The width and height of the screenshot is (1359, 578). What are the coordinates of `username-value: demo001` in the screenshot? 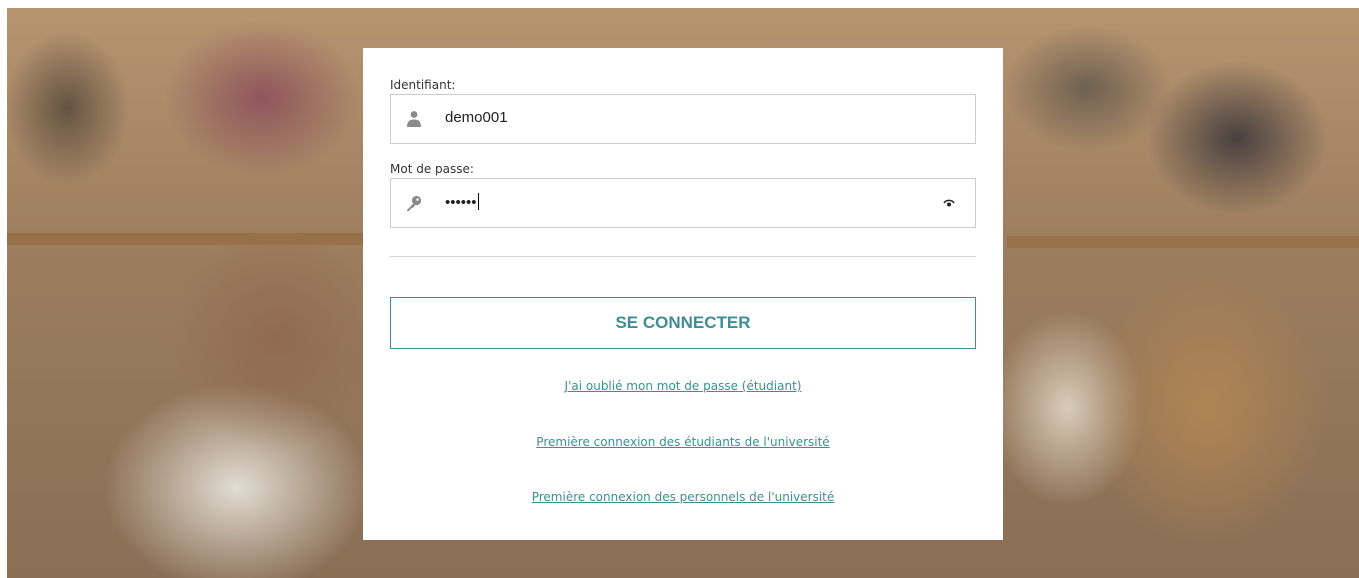 It's located at (476, 117).